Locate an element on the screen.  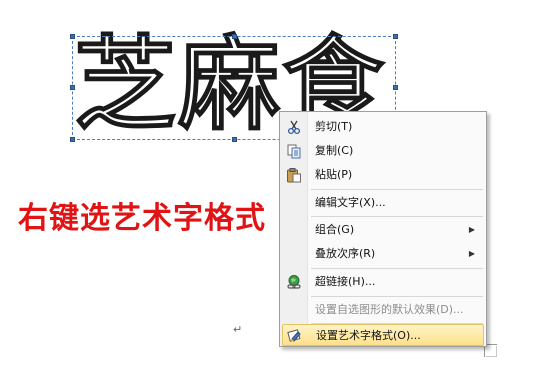
paragraph-mark: ↵ is located at coordinates (238, 329).